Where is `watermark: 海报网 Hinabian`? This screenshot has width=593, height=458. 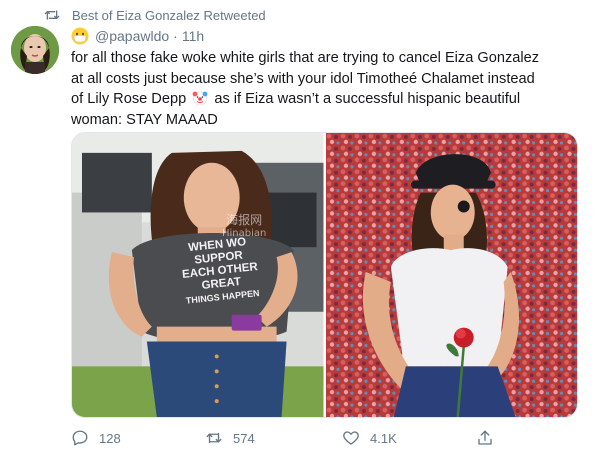
watermark: 海报网 Hinabian is located at coordinates (244, 227).